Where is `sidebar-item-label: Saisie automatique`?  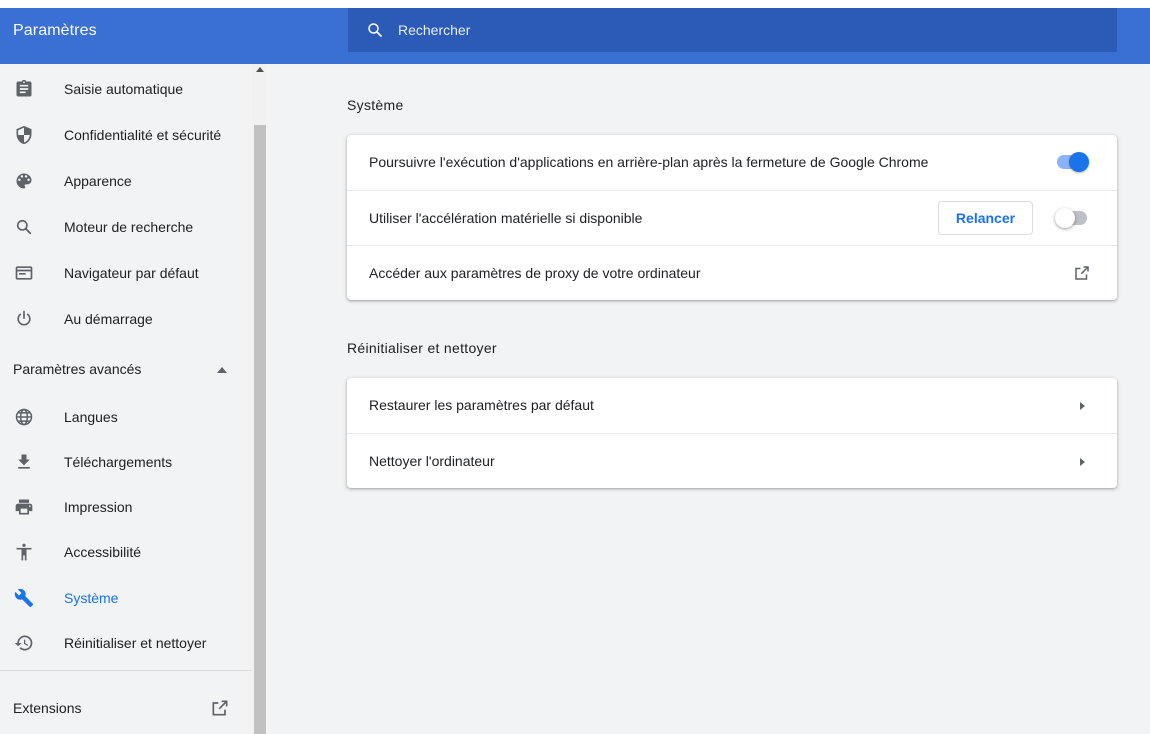 sidebar-item-label: Saisie automatique is located at coordinates (124, 89).